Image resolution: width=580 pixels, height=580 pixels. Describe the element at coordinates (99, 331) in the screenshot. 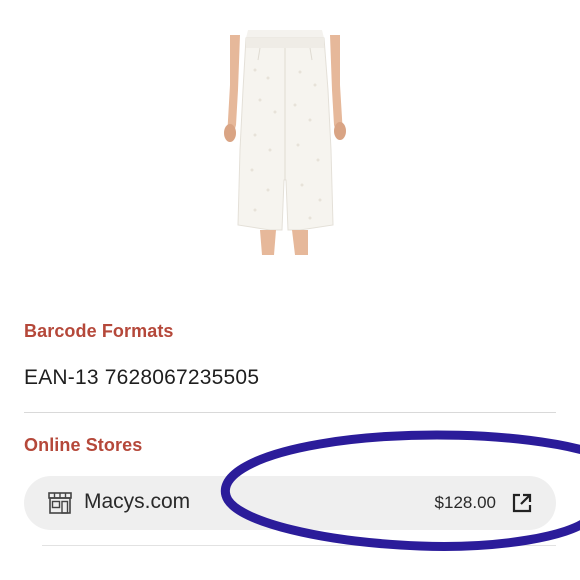

I see `barcode-formats-heading: Barcode Formats` at that location.